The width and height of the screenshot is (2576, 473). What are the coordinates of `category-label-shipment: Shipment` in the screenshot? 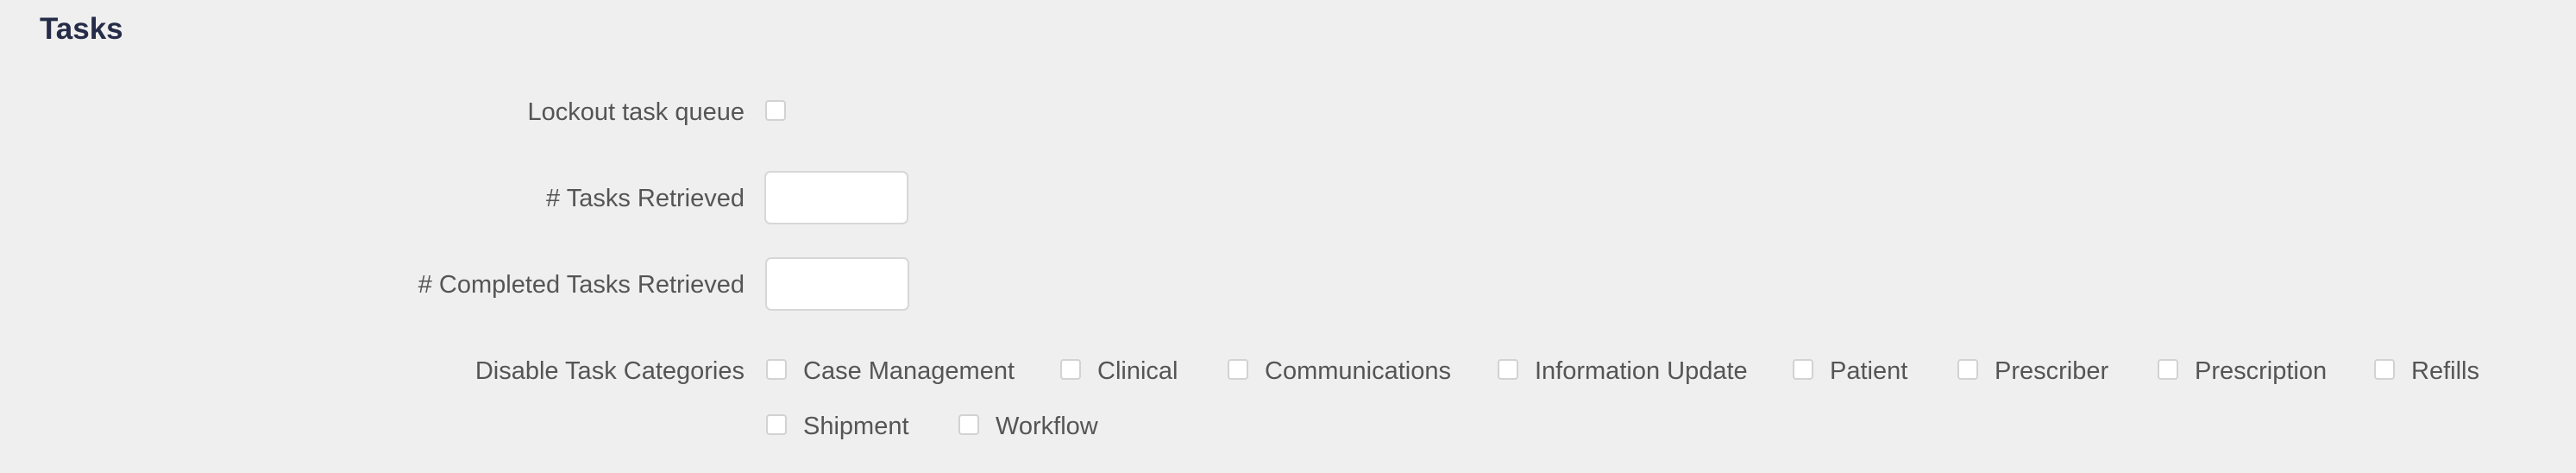 It's located at (856, 426).